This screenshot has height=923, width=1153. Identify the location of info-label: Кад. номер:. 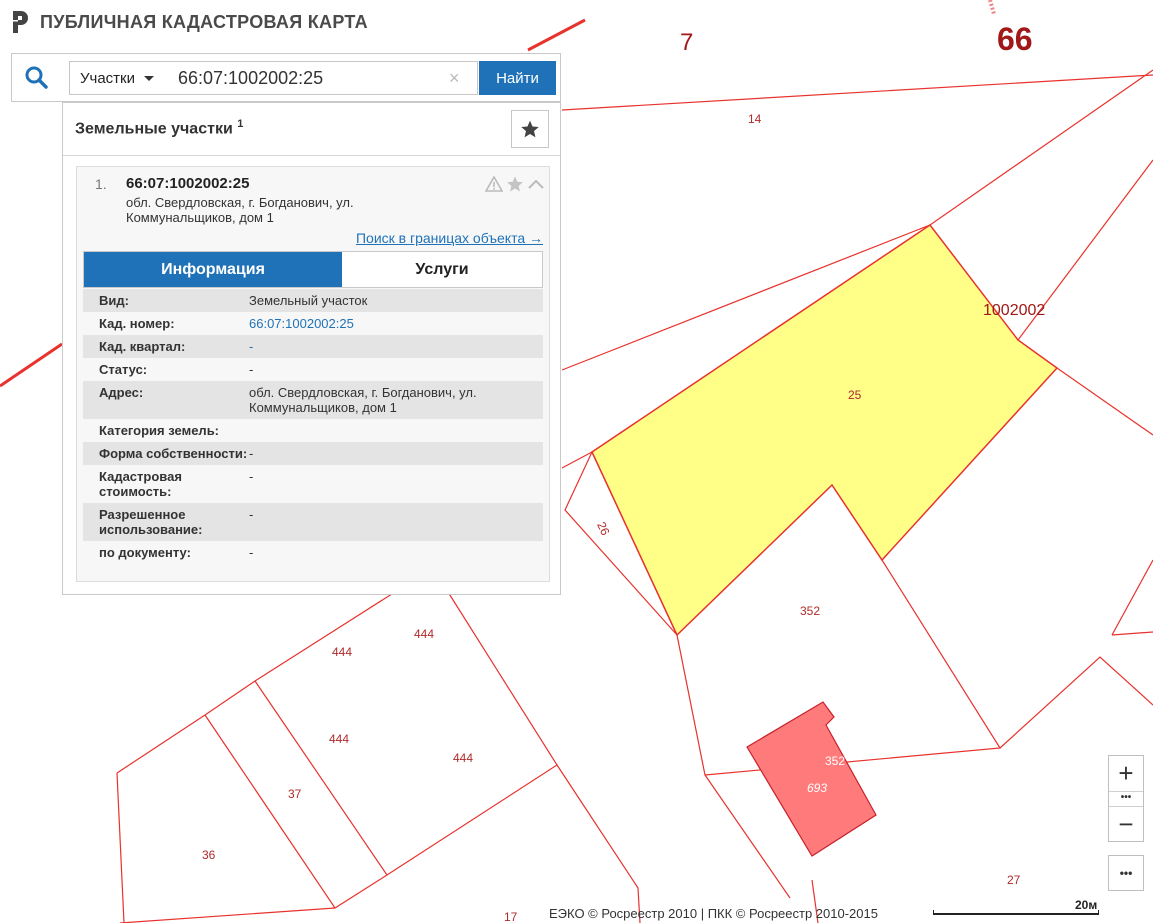
(137, 323).